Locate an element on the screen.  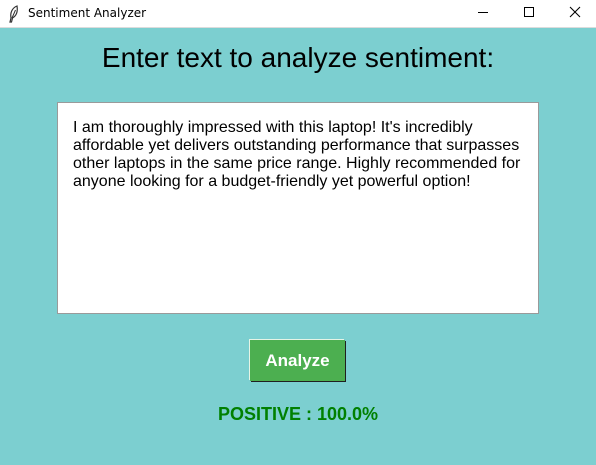
feather-icon is located at coordinates (14, 14).